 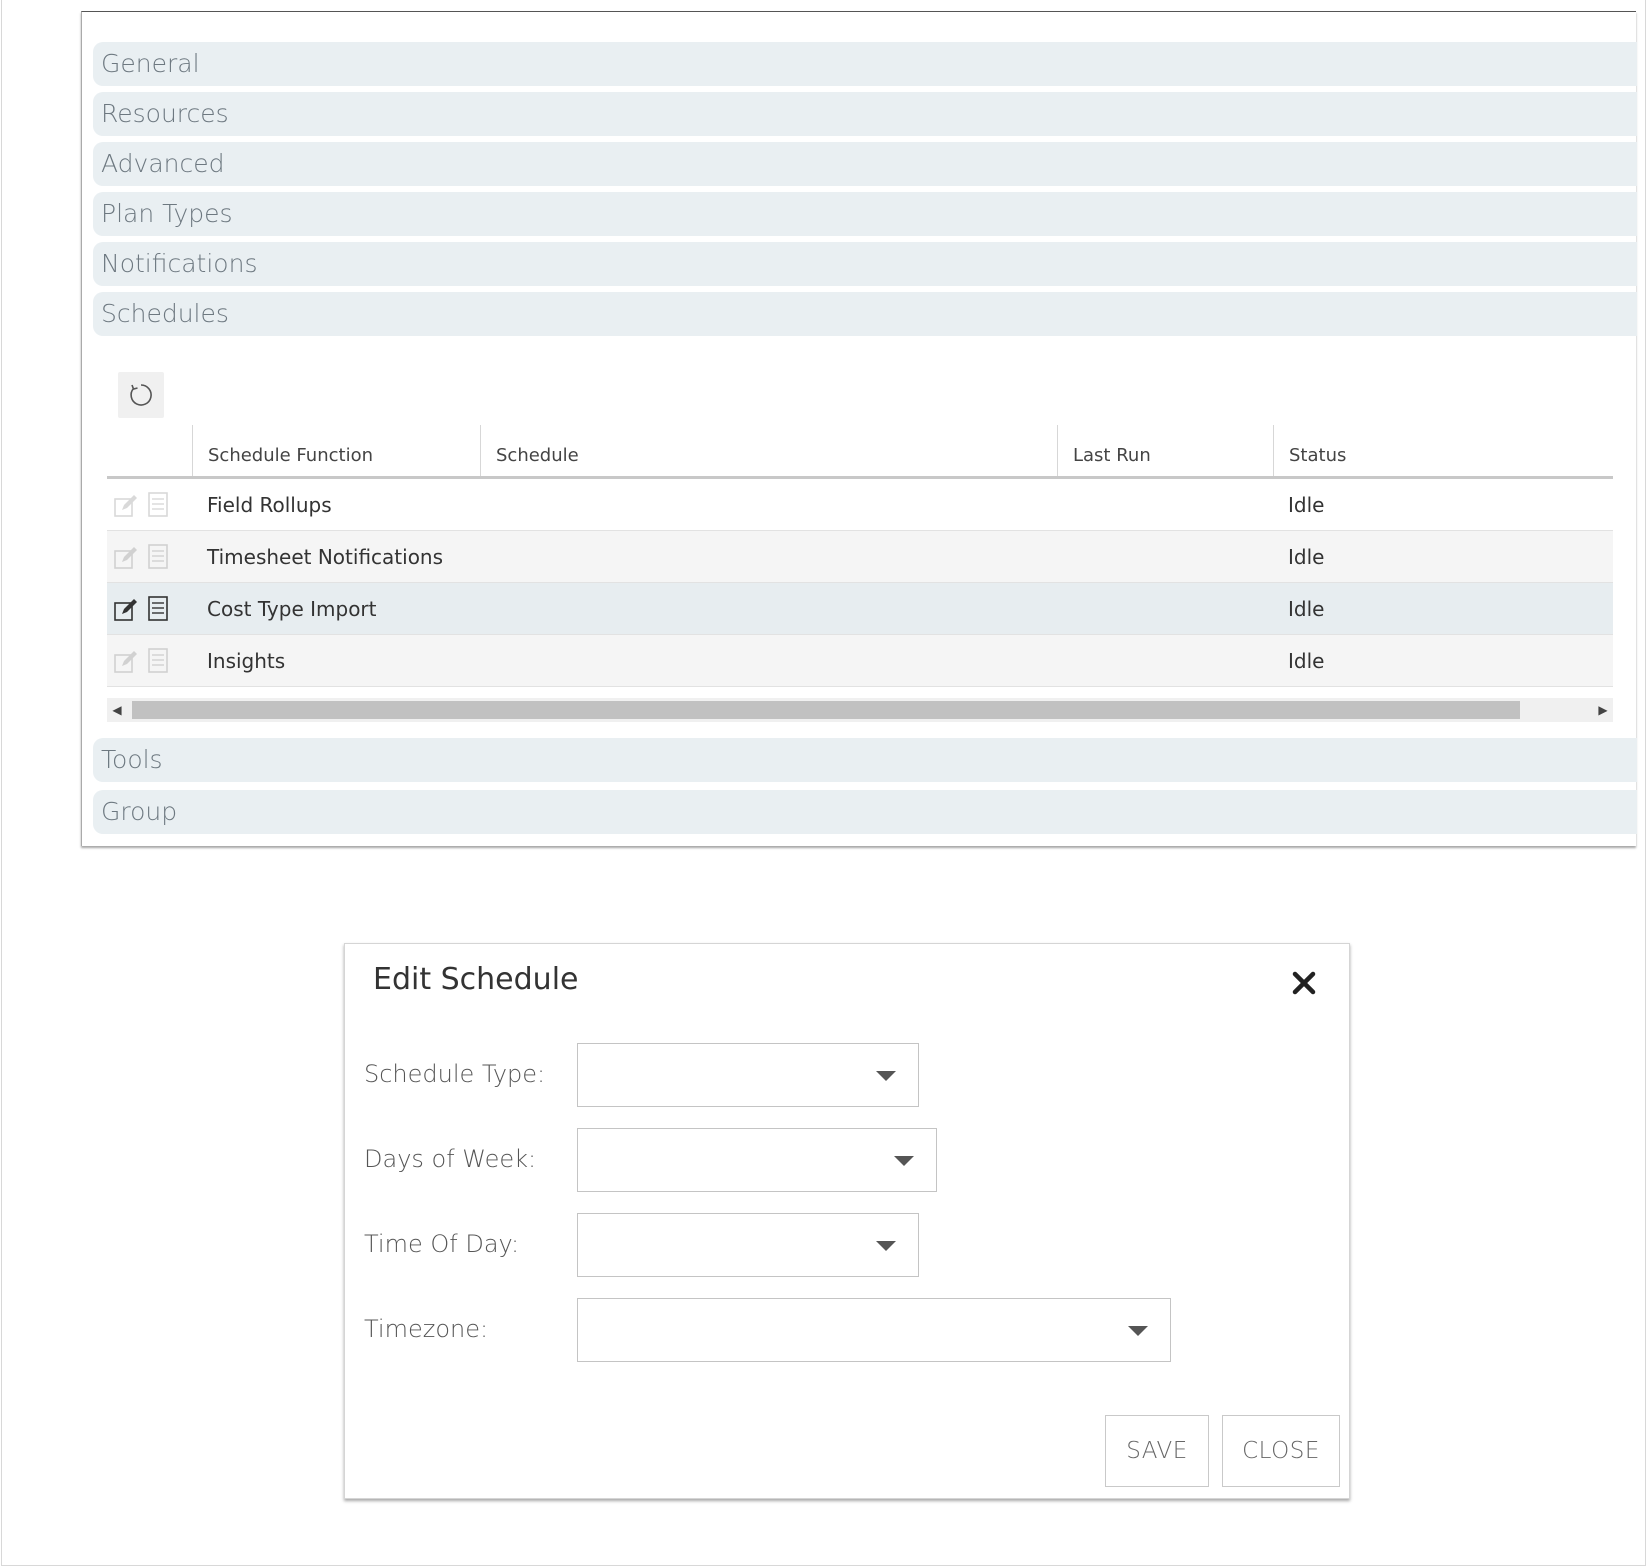 I want to click on close-icon, so click(x=1304, y=983).